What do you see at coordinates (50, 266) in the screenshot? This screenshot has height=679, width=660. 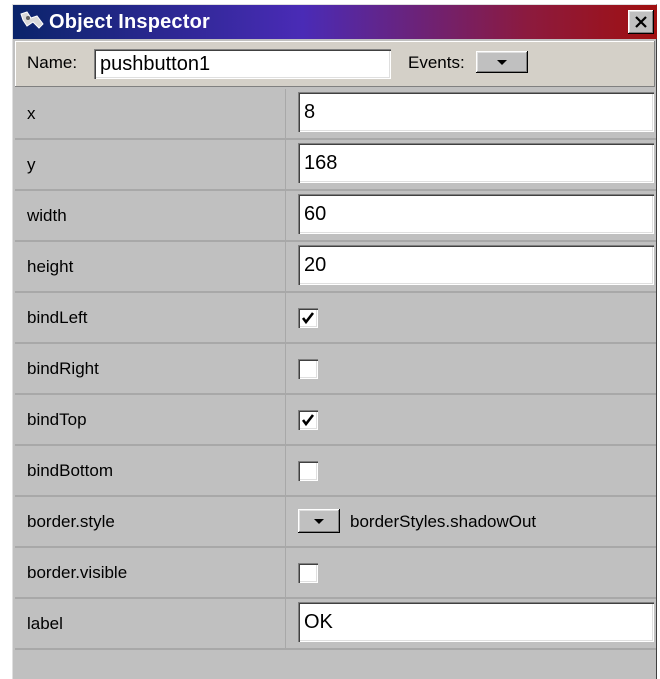 I see `property-name: height` at bounding box center [50, 266].